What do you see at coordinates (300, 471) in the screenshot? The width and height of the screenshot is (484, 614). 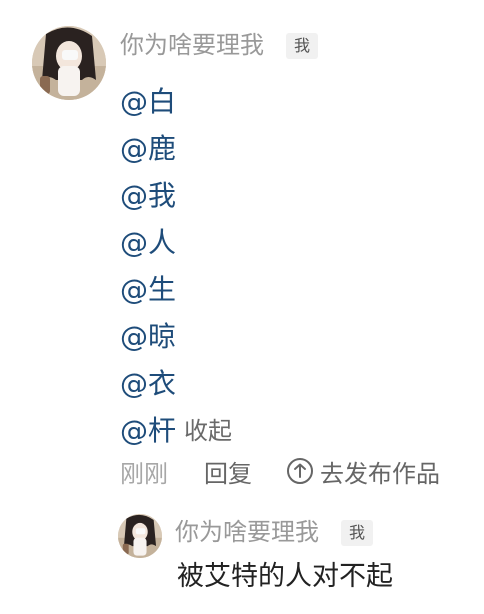 I see `arrow-up-circle-icon` at bounding box center [300, 471].